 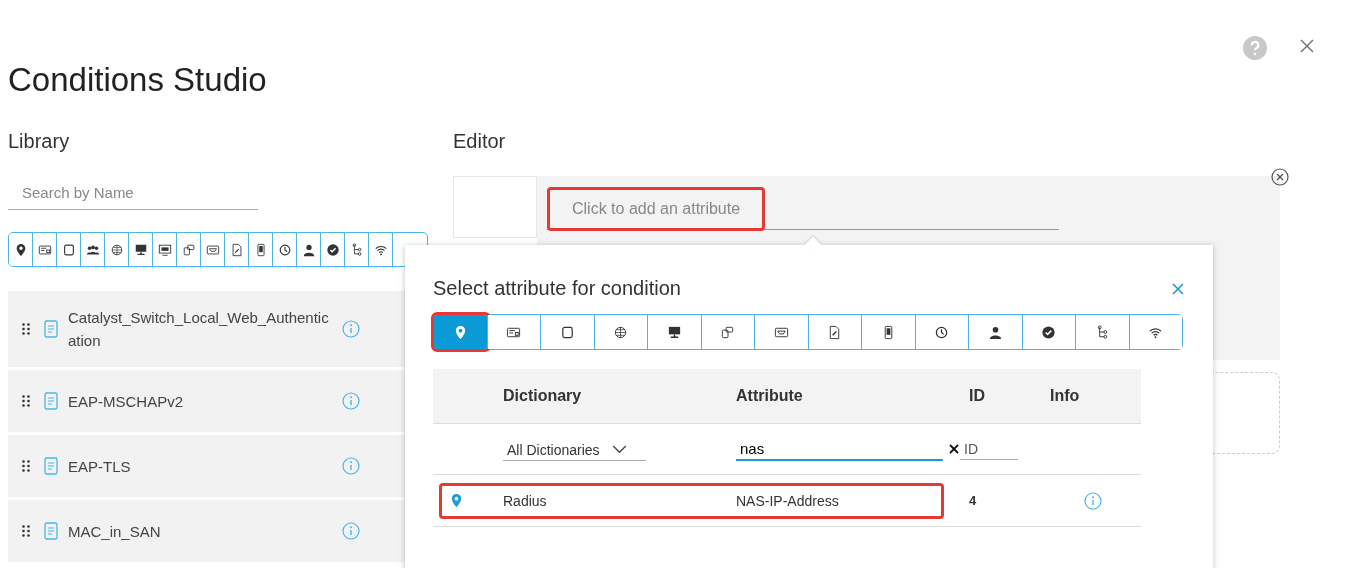 What do you see at coordinates (525, 500) in the screenshot?
I see `table-cell-text: Radius` at bounding box center [525, 500].